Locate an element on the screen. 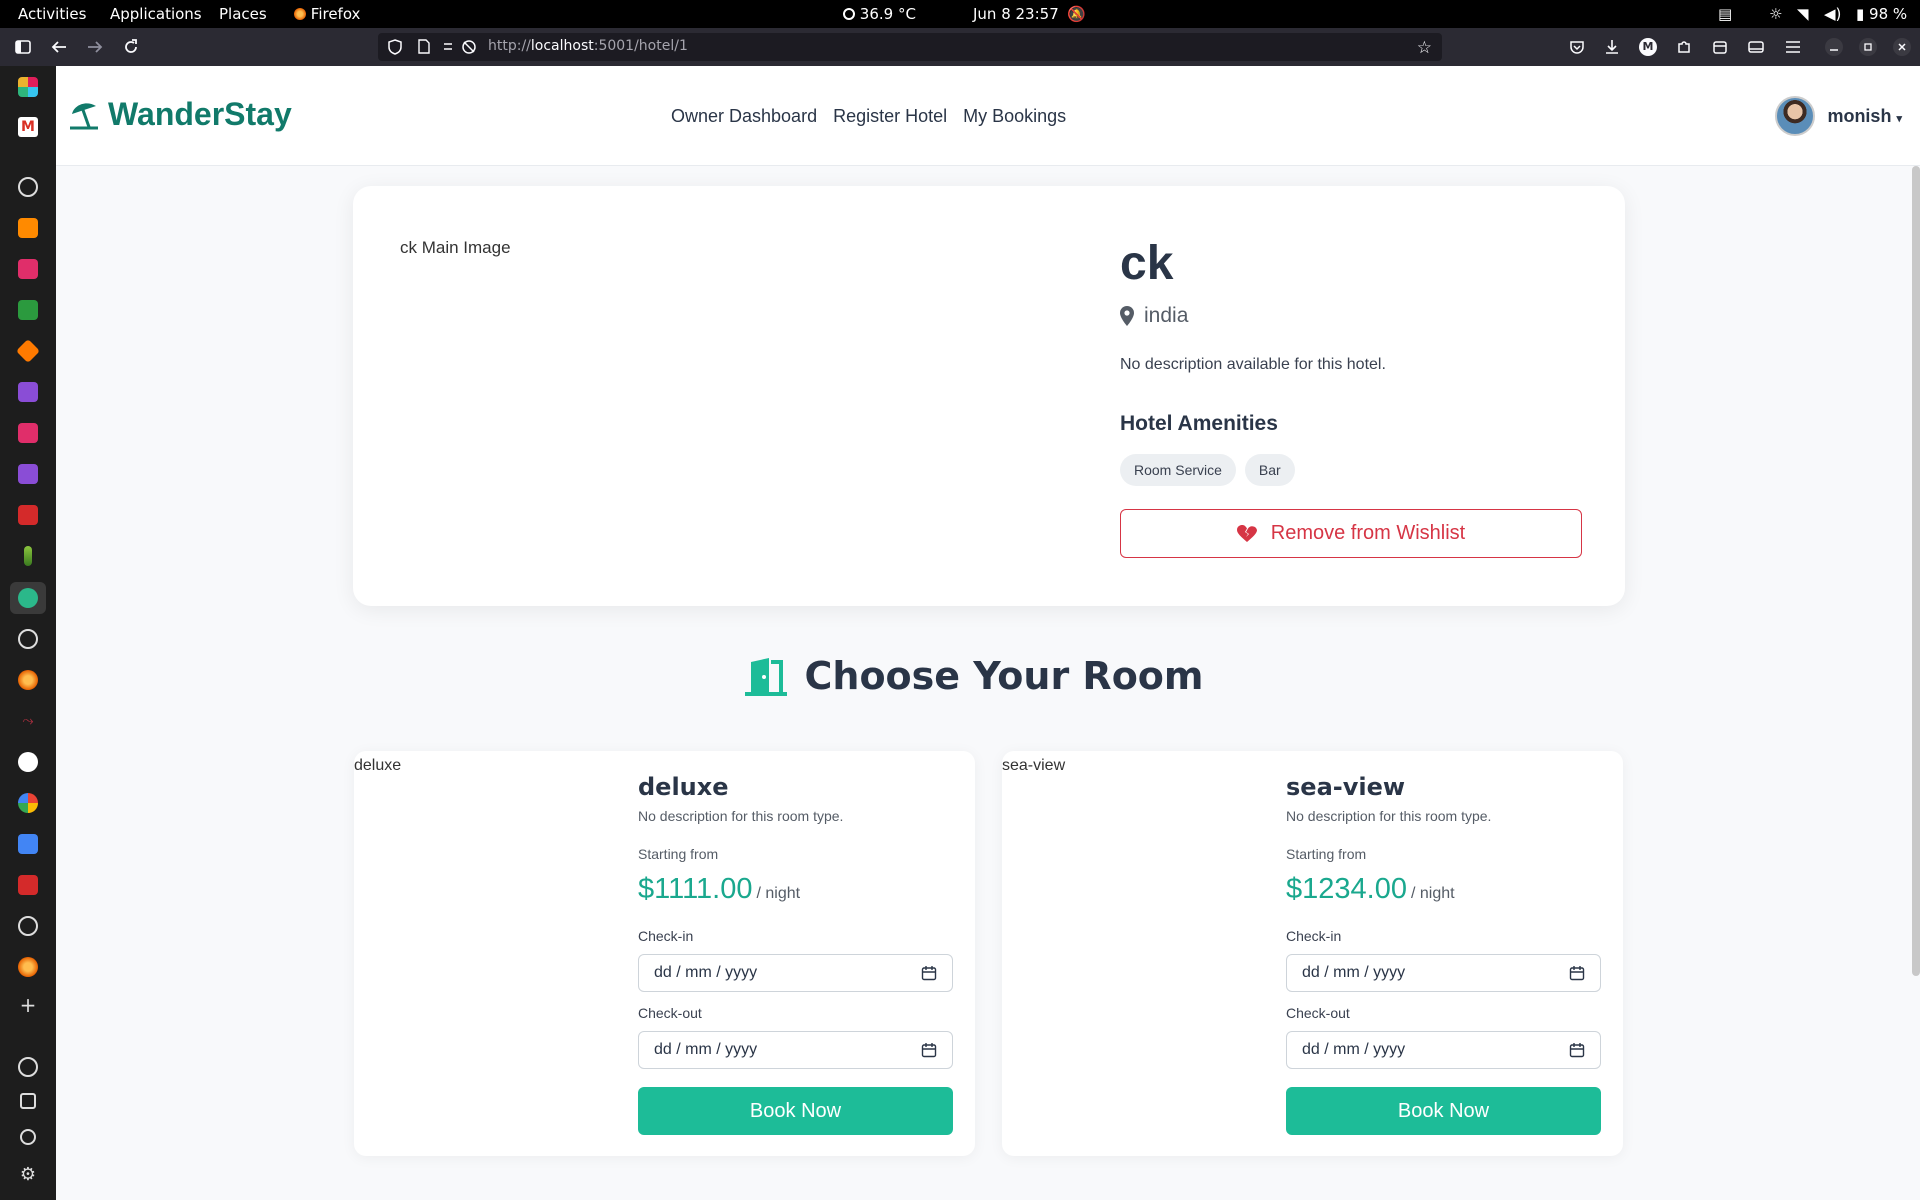 Image resolution: width=1920 pixels, height=1200 pixels. firefox-app-menu: Firefox is located at coordinates (327, 14).